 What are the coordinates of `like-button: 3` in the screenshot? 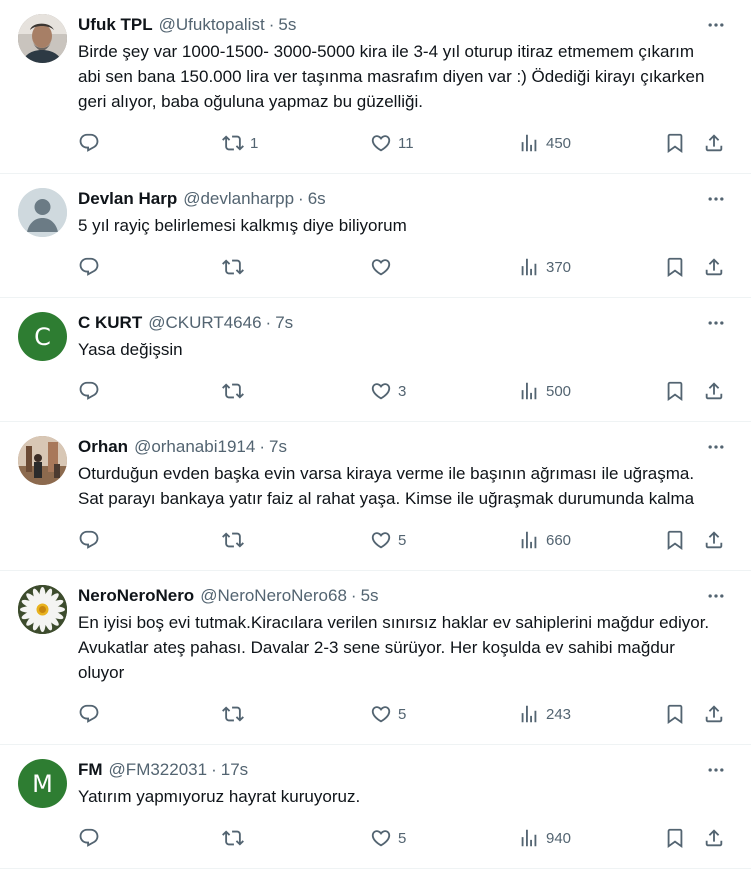 It's located at (388, 391).